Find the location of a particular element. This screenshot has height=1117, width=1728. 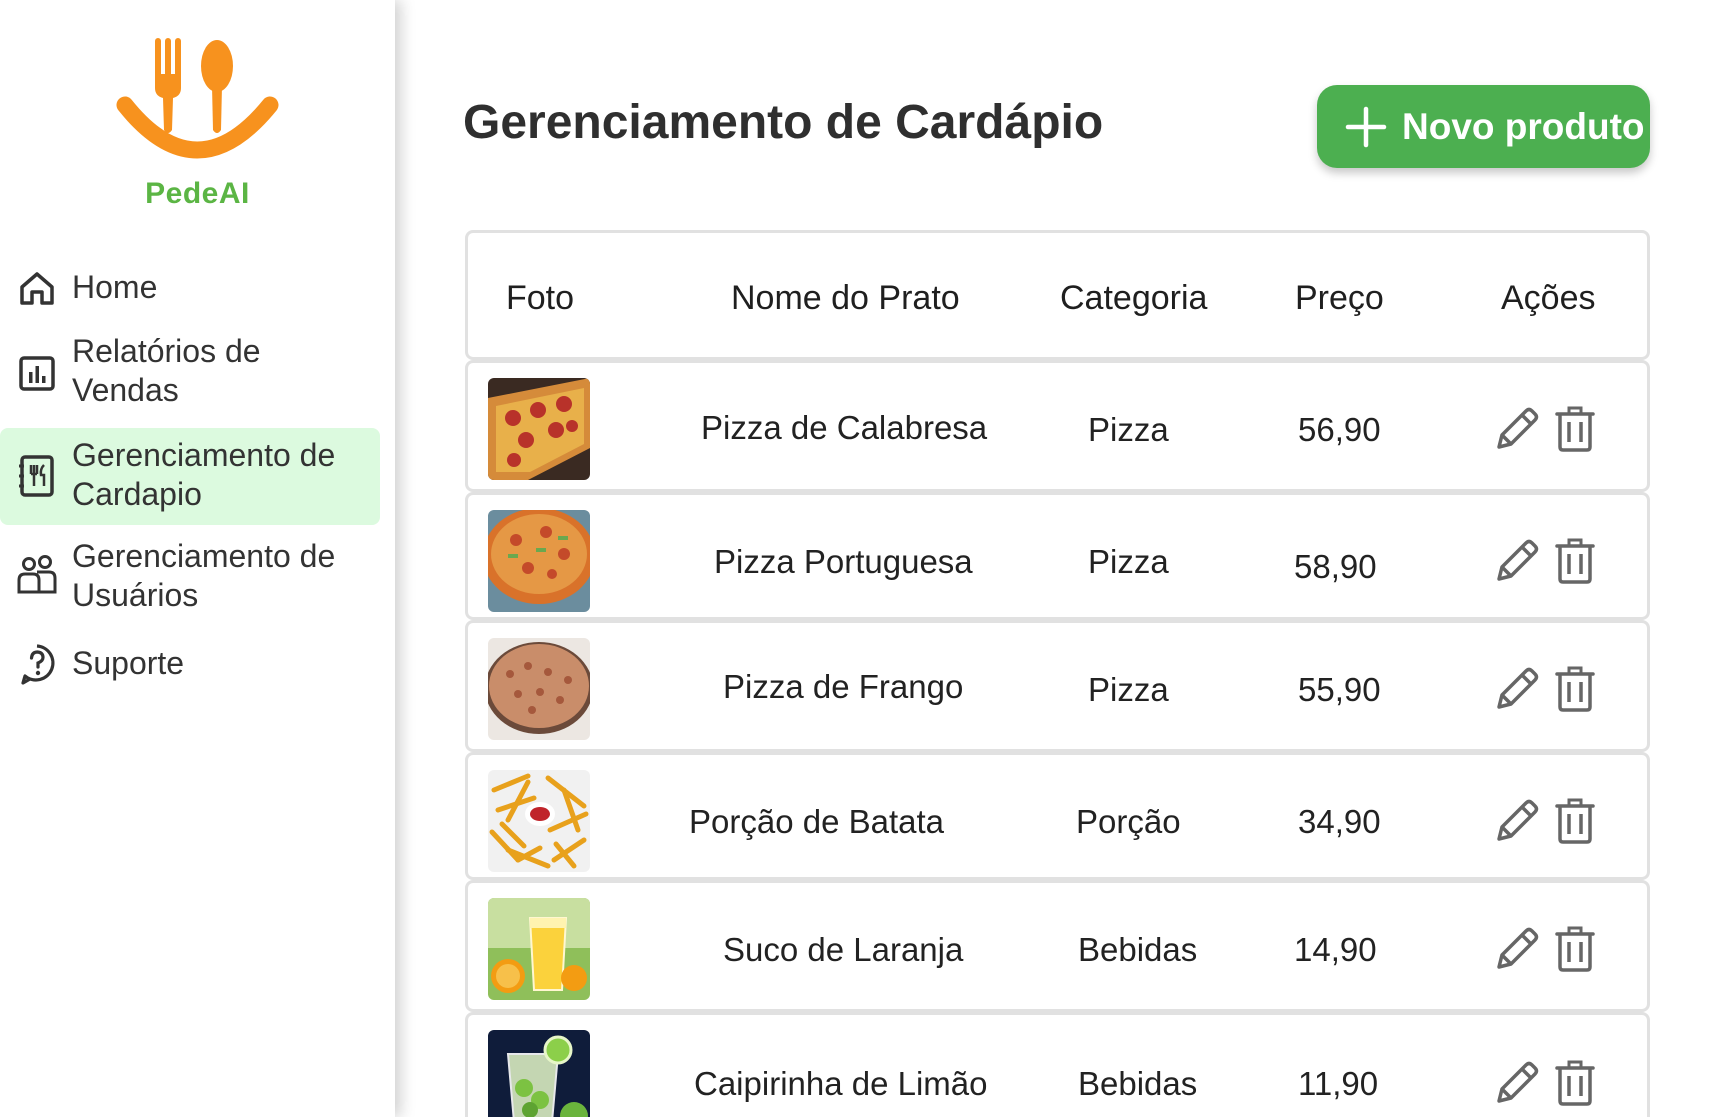

column-header-categoria: Categoria is located at coordinates (1133, 298).